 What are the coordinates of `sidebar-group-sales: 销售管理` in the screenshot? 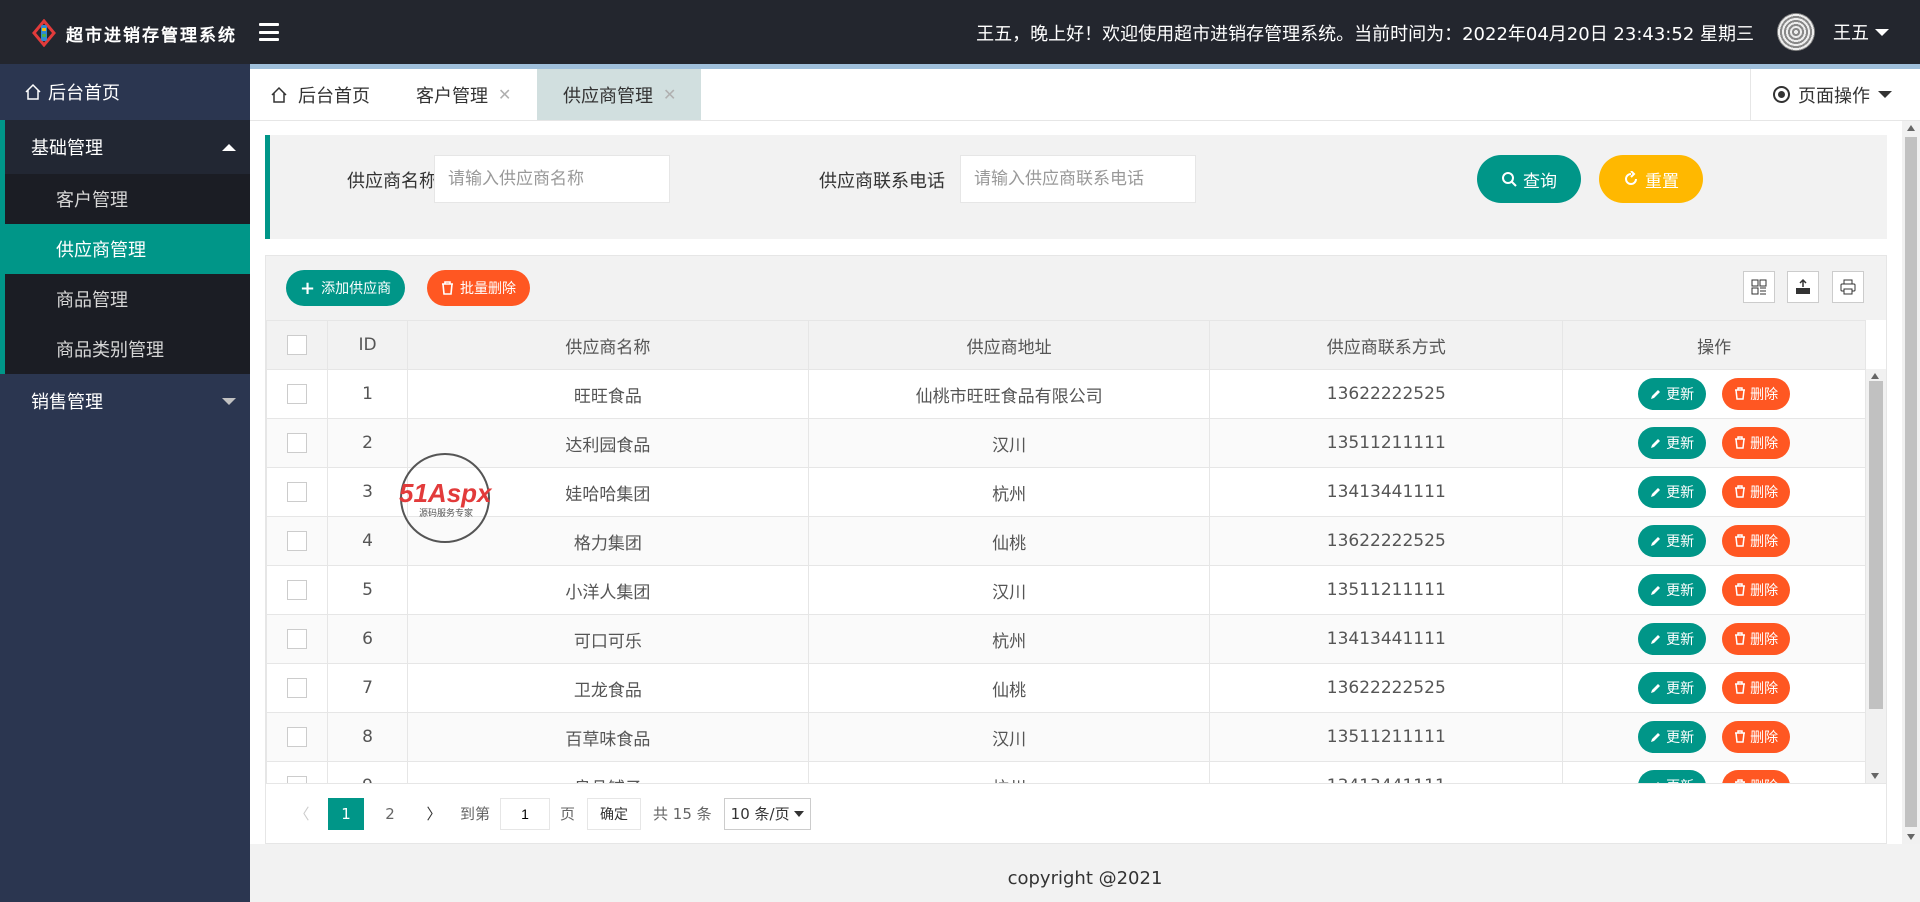 It's located at (125, 401).